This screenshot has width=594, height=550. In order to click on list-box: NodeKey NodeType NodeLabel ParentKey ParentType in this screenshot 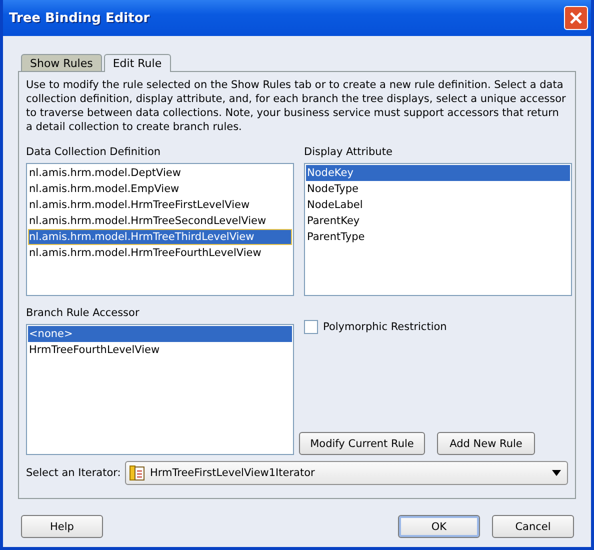, I will do `click(438, 229)`.